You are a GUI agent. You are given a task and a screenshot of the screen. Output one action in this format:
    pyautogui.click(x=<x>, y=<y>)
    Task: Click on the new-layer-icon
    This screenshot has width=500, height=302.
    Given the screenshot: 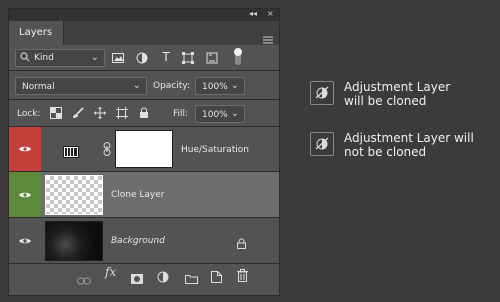 What is the action you would take?
    pyautogui.click(x=216, y=277)
    